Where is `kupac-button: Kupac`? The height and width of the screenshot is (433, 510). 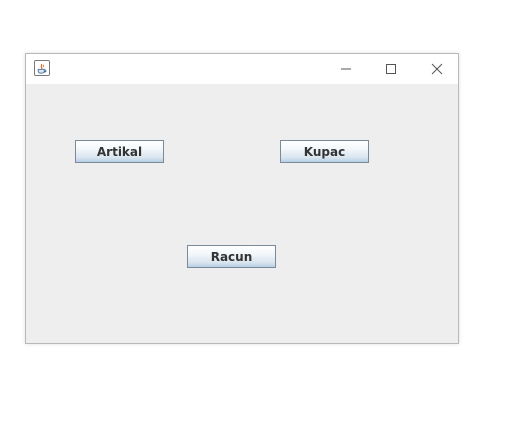 kupac-button: Kupac is located at coordinates (324, 151).